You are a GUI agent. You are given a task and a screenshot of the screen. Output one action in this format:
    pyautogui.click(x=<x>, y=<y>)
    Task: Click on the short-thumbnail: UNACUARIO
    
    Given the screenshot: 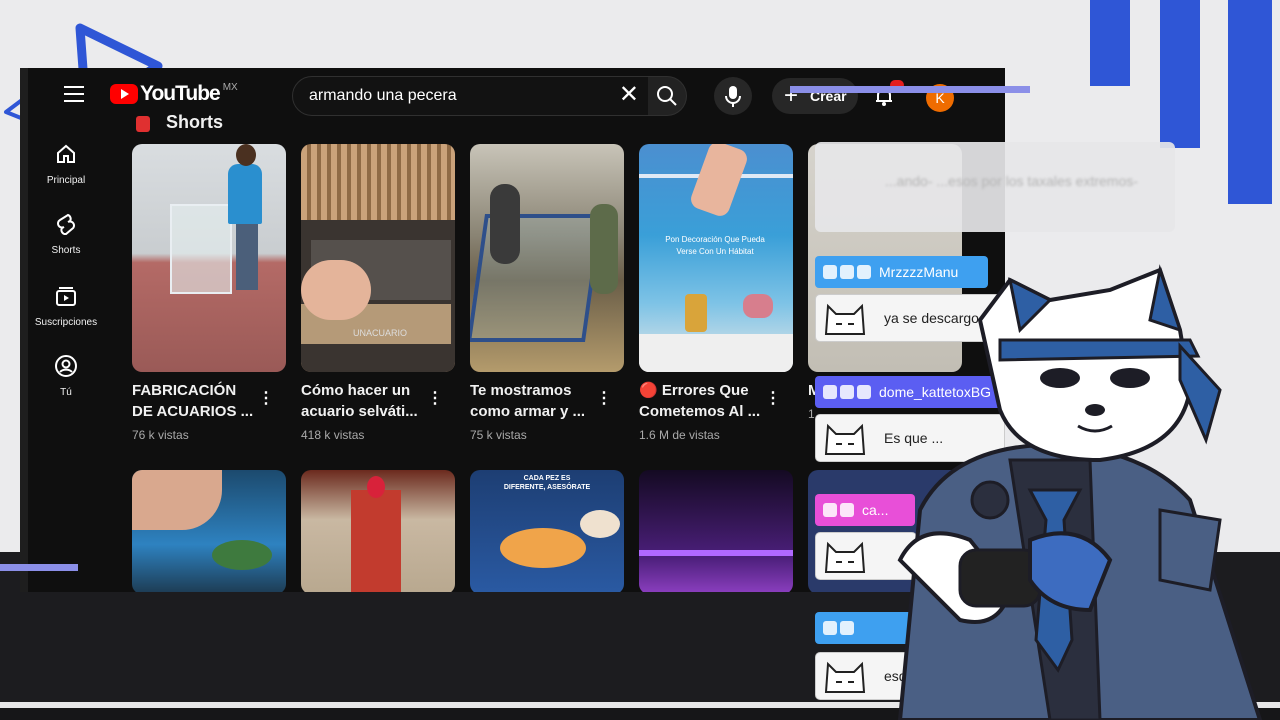 What is the action you would take?
    pyautogui.click(x=378, y=258)
    